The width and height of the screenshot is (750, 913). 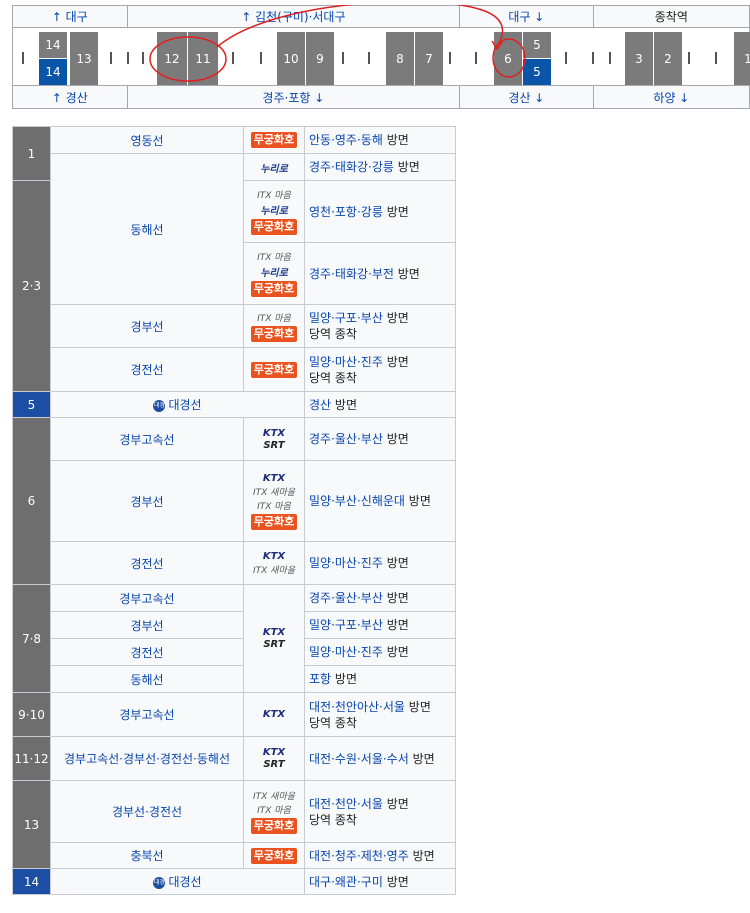 What do you see at coordinates (31, 758) in the screenshot?
I see `platform-num: 11·12` at bounding box center [31, 758].